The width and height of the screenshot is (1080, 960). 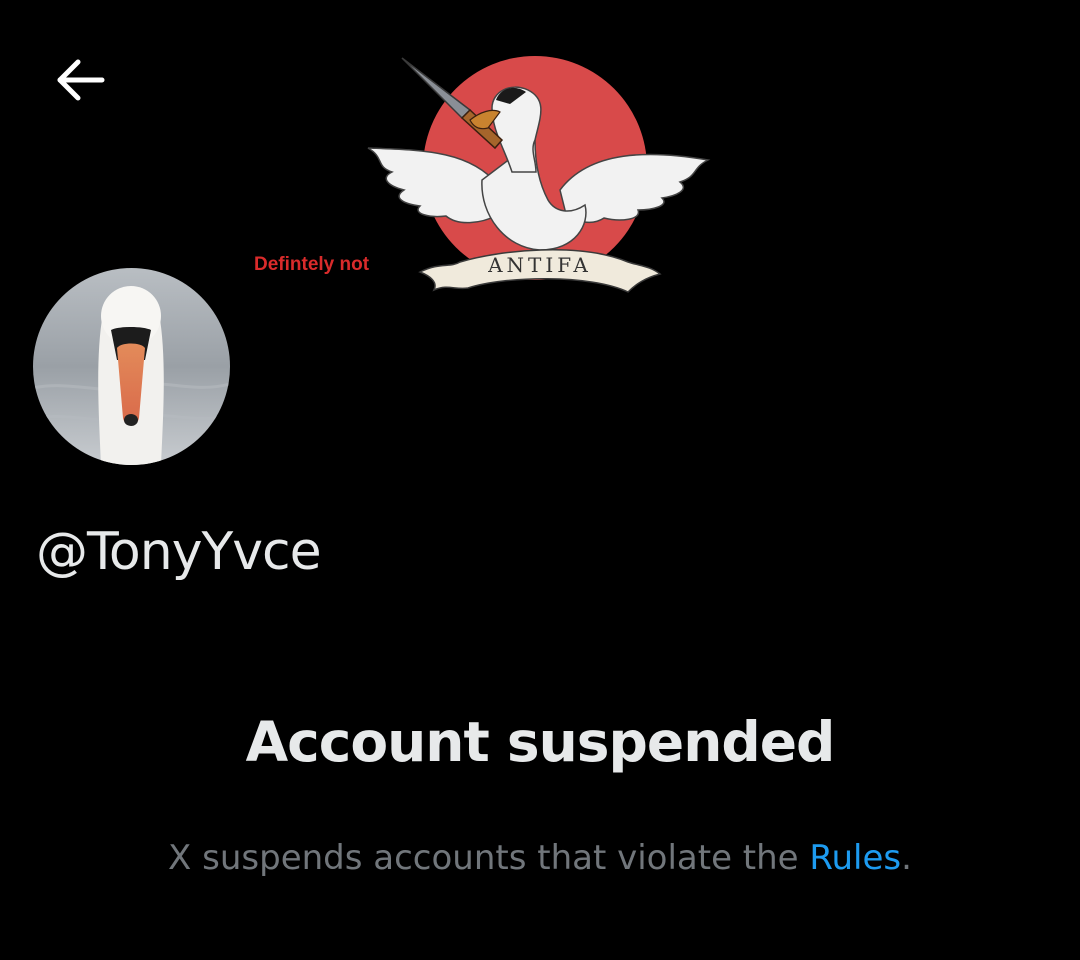 I want to click on banner-caption: Defintely not, so click(x=312, y=264).